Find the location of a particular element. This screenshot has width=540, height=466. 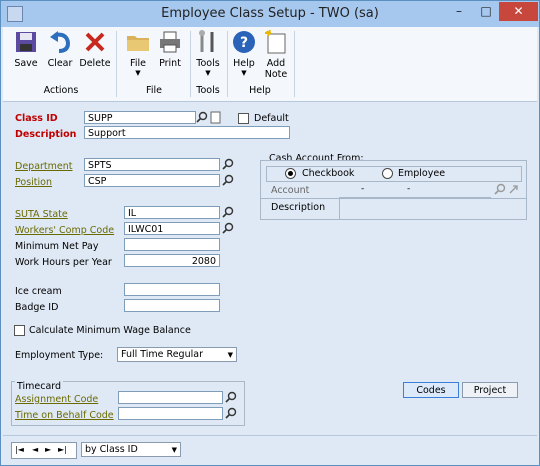

cash-description-divider is located at coordinates (339, 209).